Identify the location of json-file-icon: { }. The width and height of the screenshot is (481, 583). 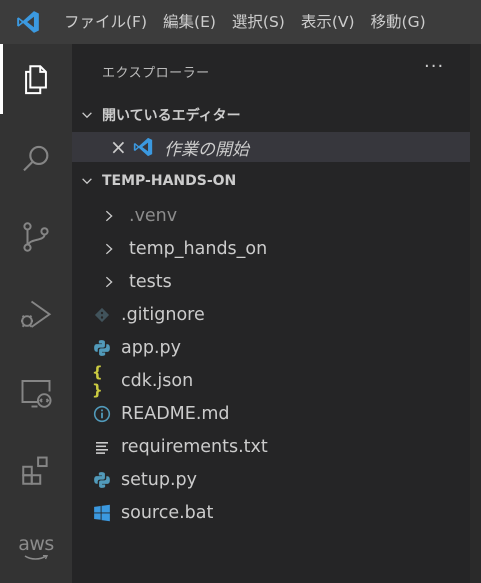
(97, 380).